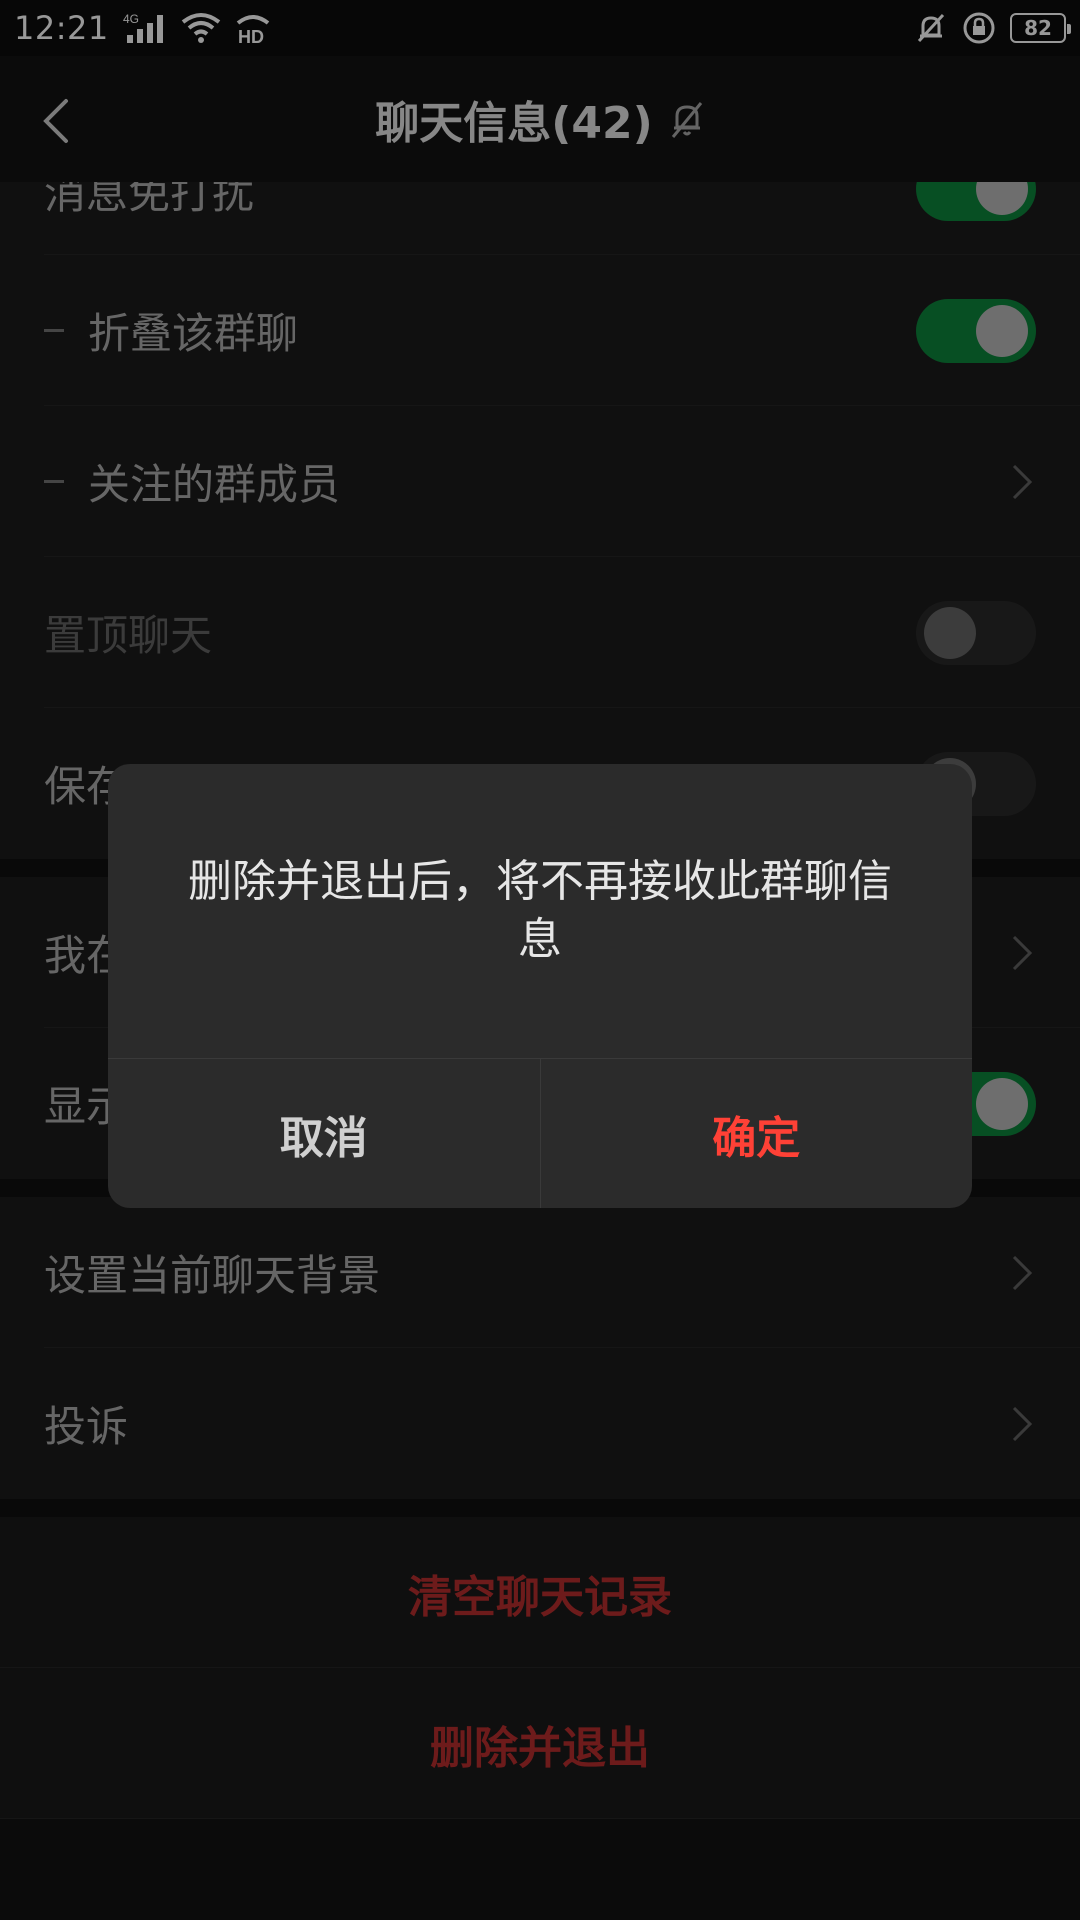 This screenshot has height=1920, width=1080. Describe the element at coordinates (540, 910) in the screenshot. I see `dialog-message: 删除并退出后，将不再接收此群聊信息` at that location.